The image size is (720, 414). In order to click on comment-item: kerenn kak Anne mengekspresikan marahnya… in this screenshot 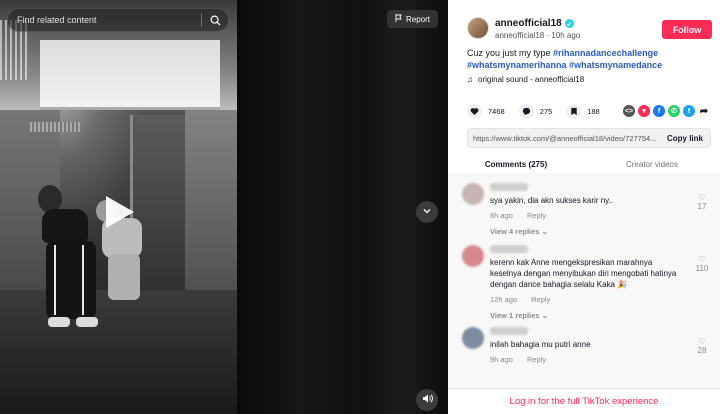, I will do `click(584, 286)`.